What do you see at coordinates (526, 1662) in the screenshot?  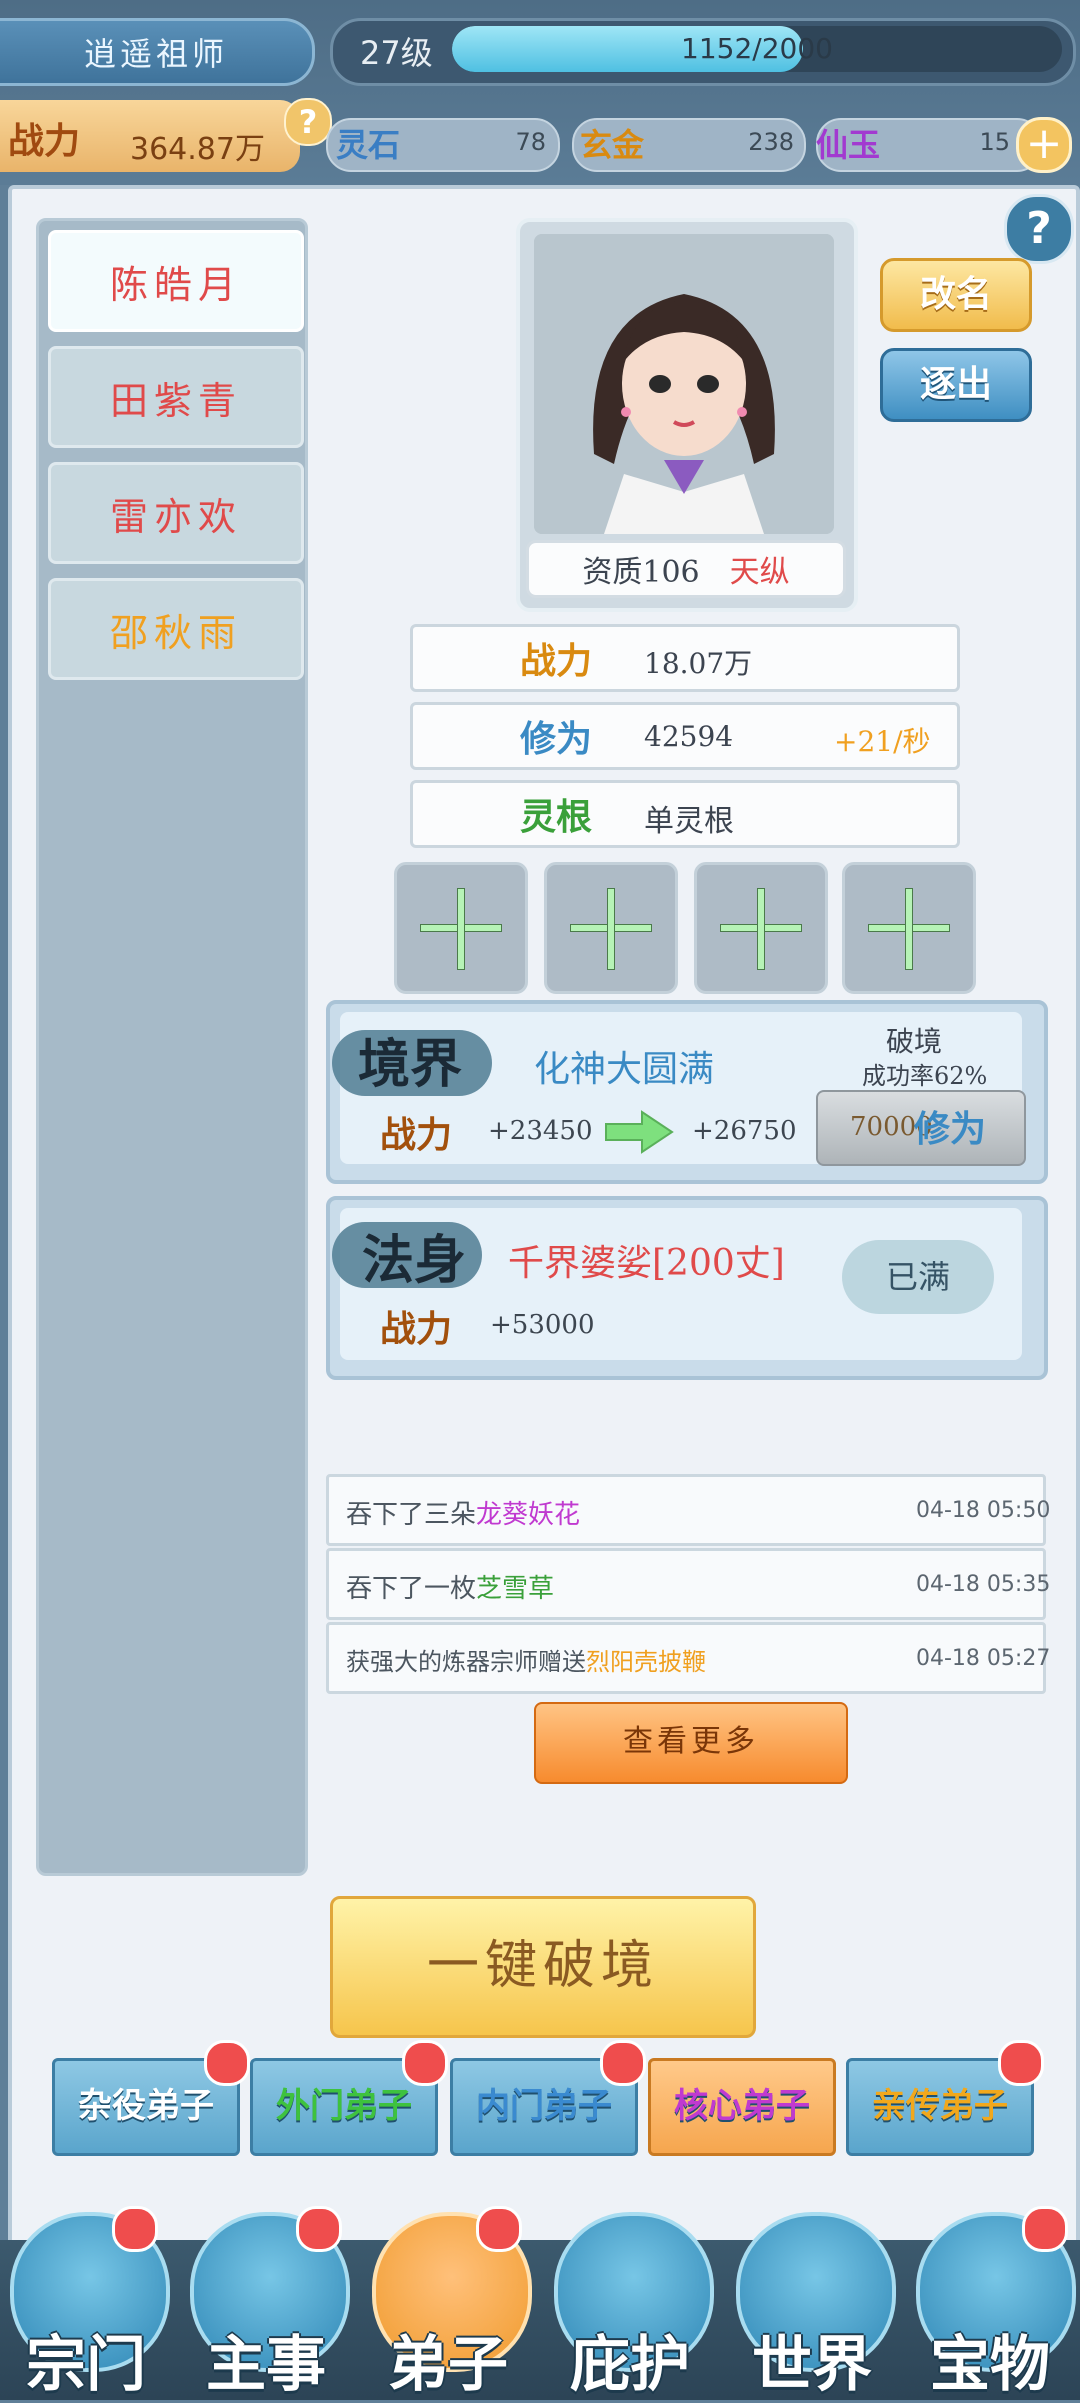 I see `log-text: 获强大的炼器宗师赠送烈阳壳披鞭` at bounding box center [526, 1662].